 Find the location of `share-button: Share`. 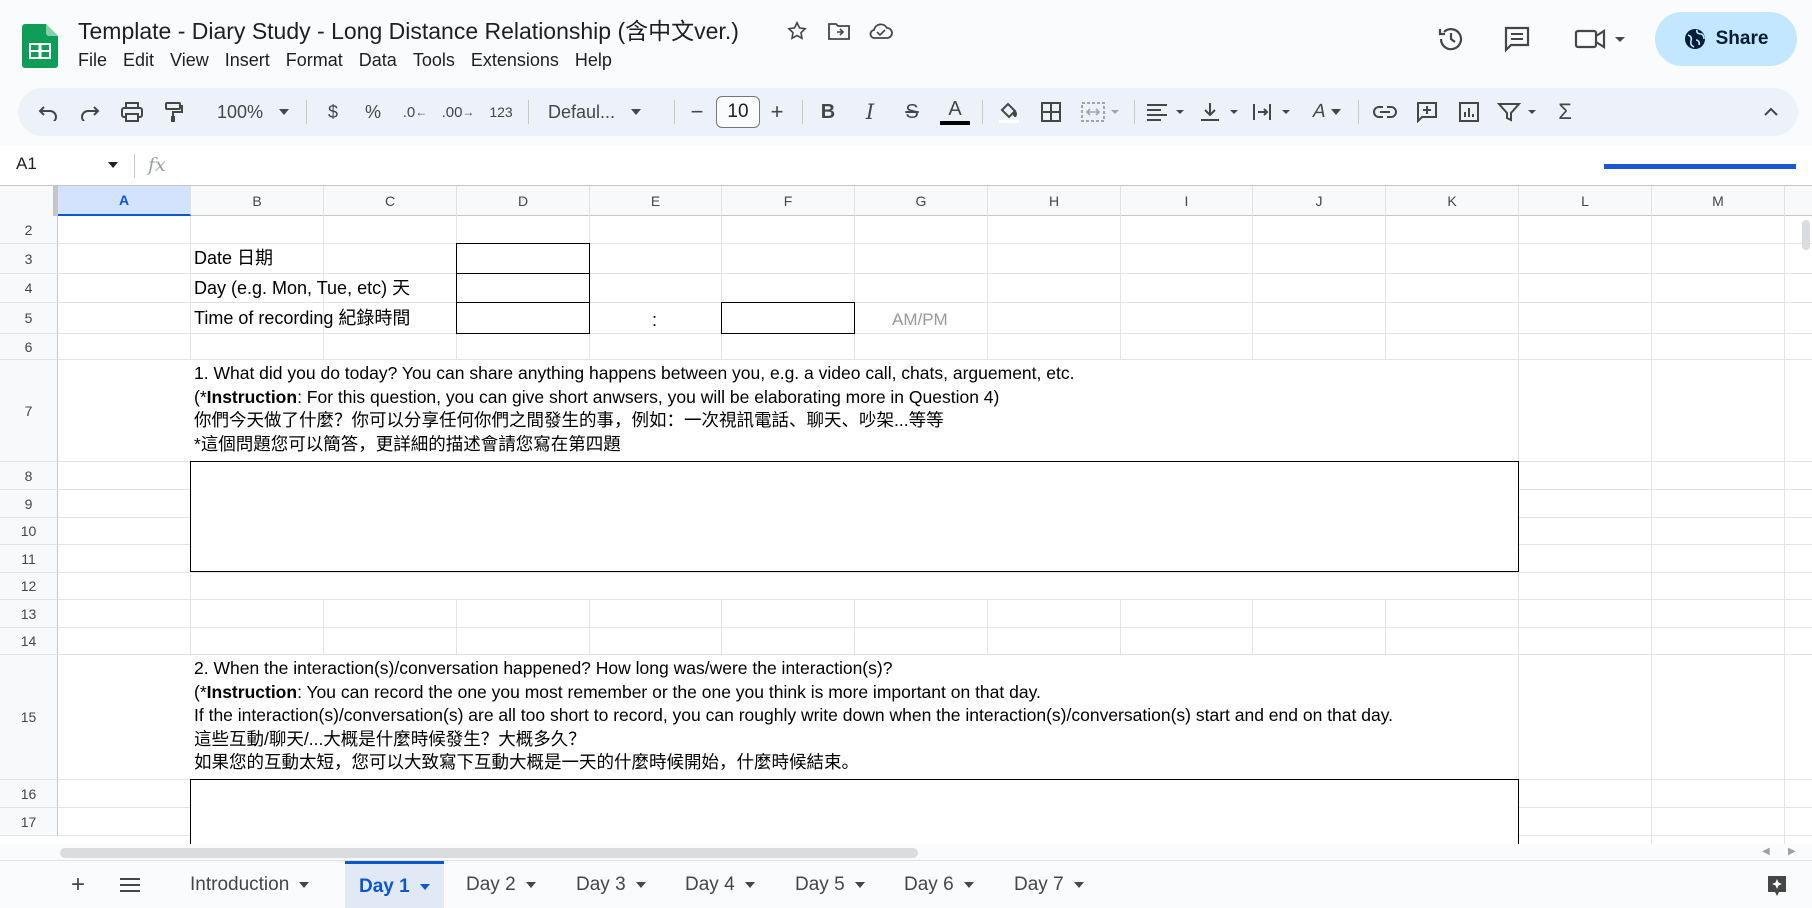

share-button: Share is located at coordinates (1726, 39).